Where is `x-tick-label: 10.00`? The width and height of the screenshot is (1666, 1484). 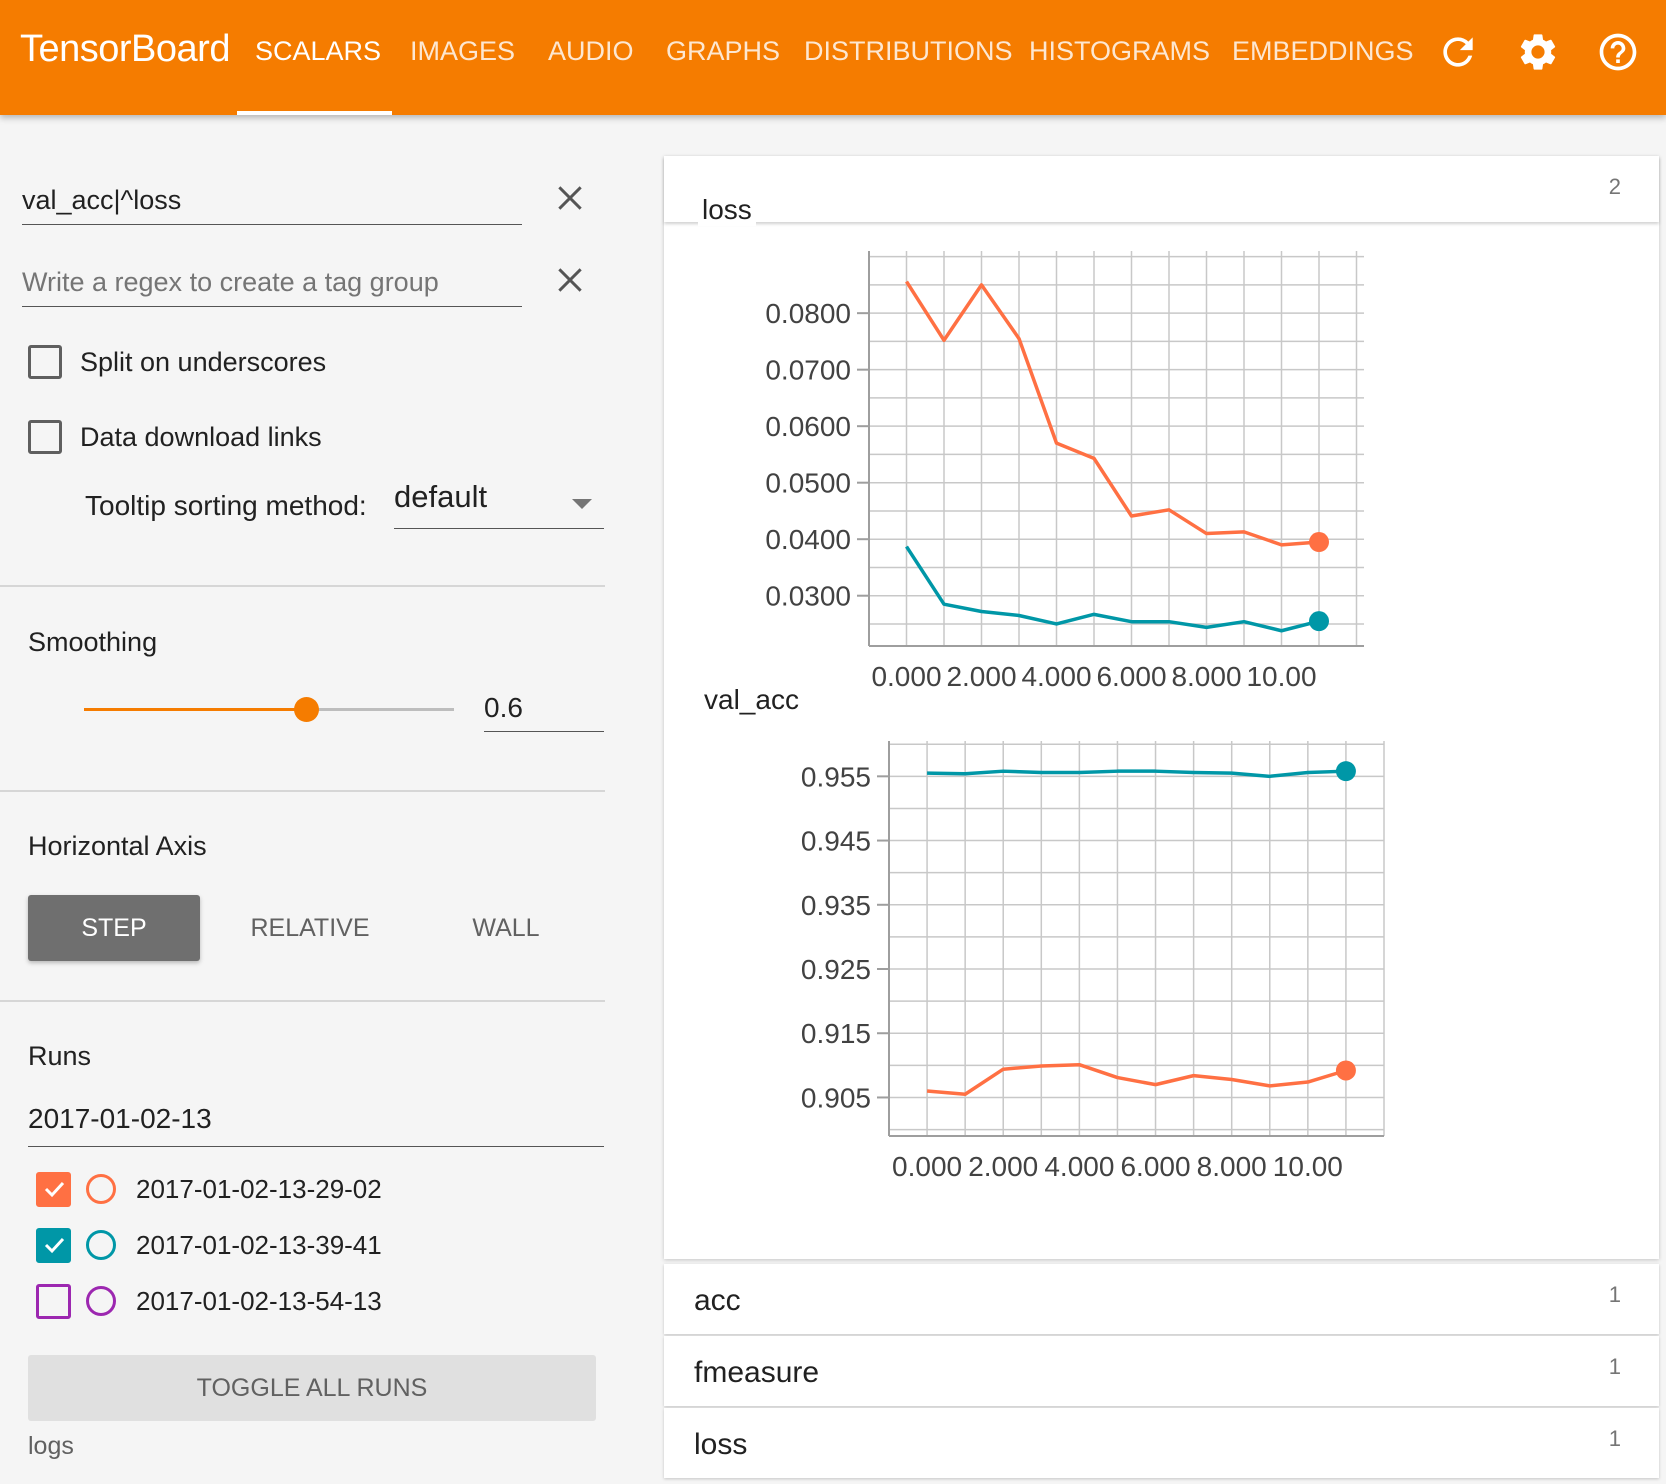 x-tick-label: 10.00 is located at coordinates (1281, 676).